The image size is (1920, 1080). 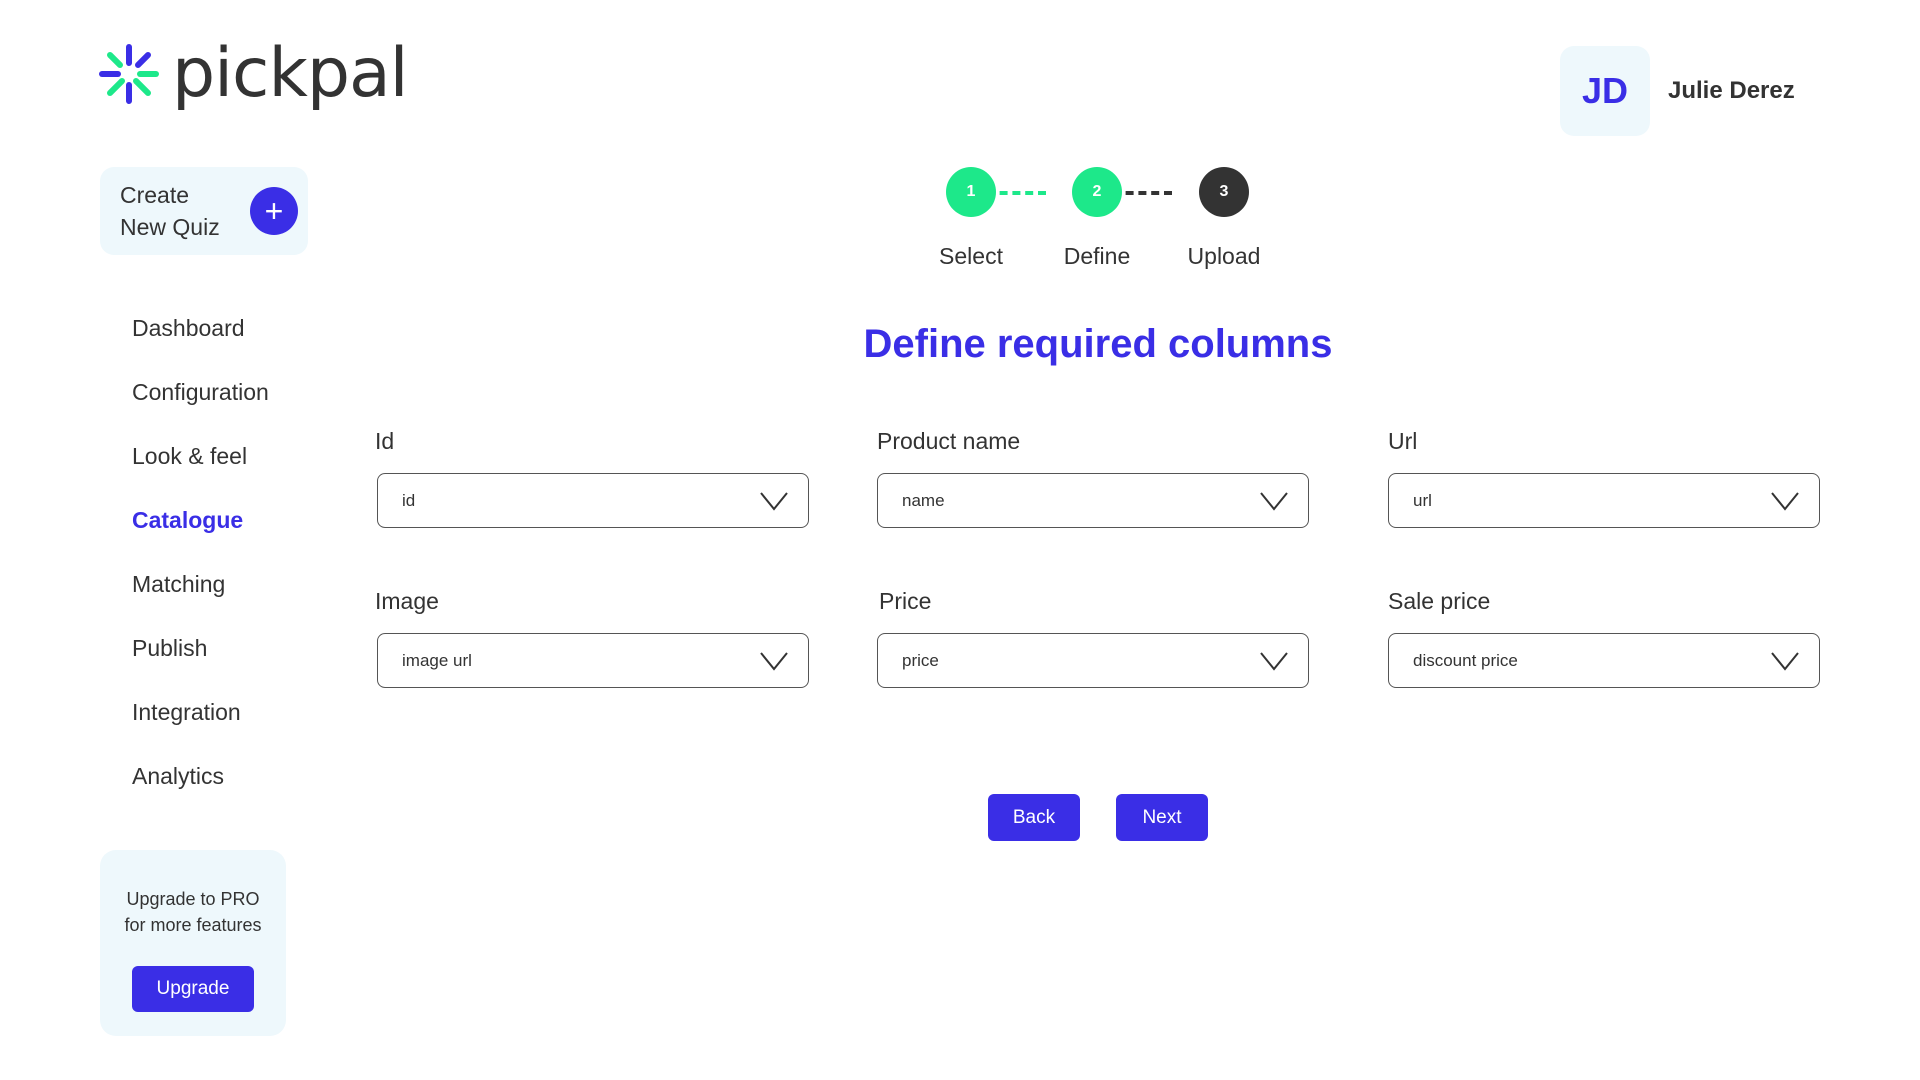 I want to click on price-column-select: price, so click(x=1093, y=660).